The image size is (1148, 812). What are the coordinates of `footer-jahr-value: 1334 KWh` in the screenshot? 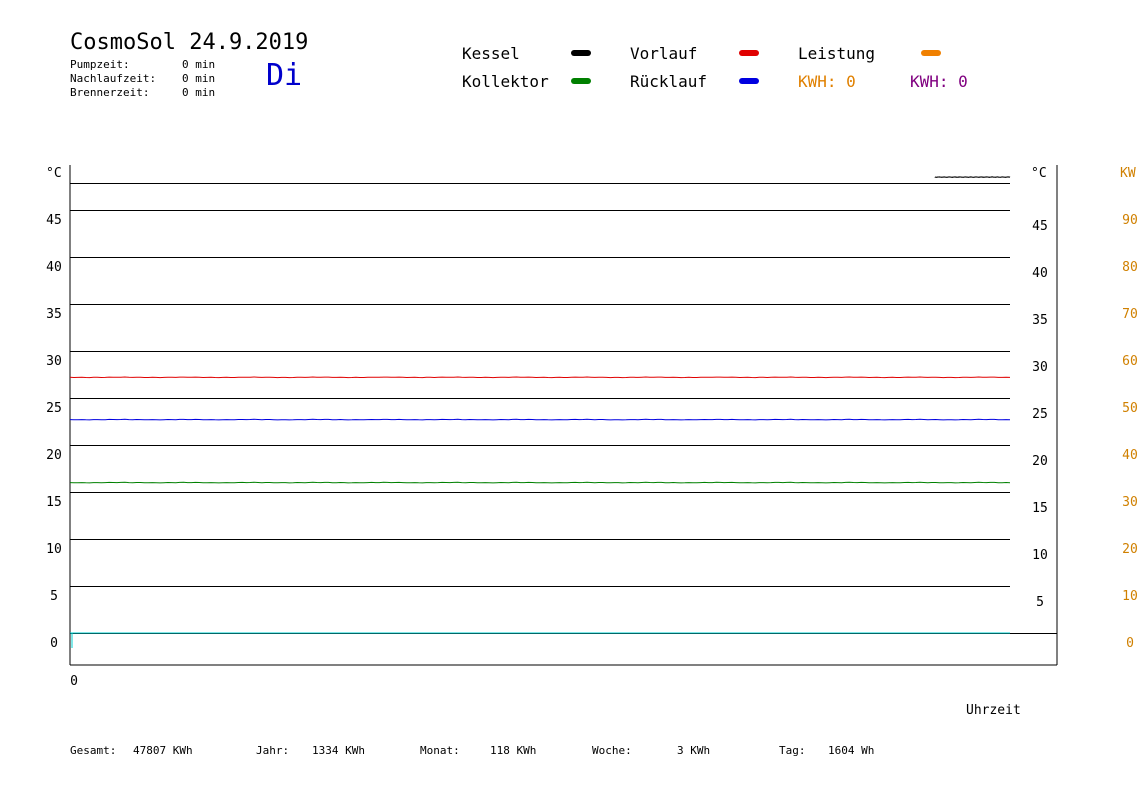 It's located at (338, 750).